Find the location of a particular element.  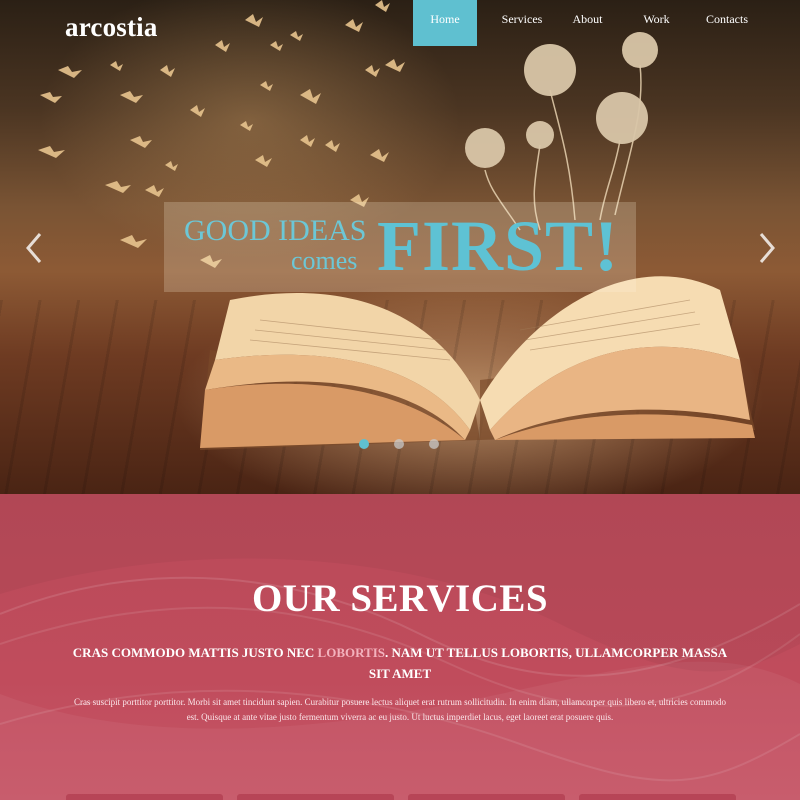

nav-contacts: Contacts is located at coordinates (727, 23).